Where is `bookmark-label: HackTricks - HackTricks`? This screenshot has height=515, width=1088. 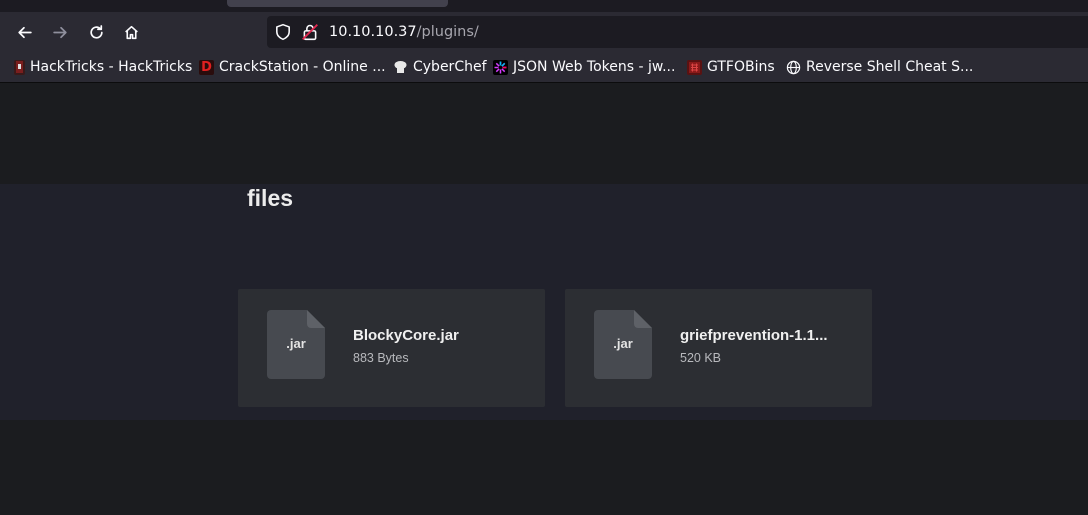 bookmark-label: HackTricks - HackTricks is located at coordinates (111, 67).